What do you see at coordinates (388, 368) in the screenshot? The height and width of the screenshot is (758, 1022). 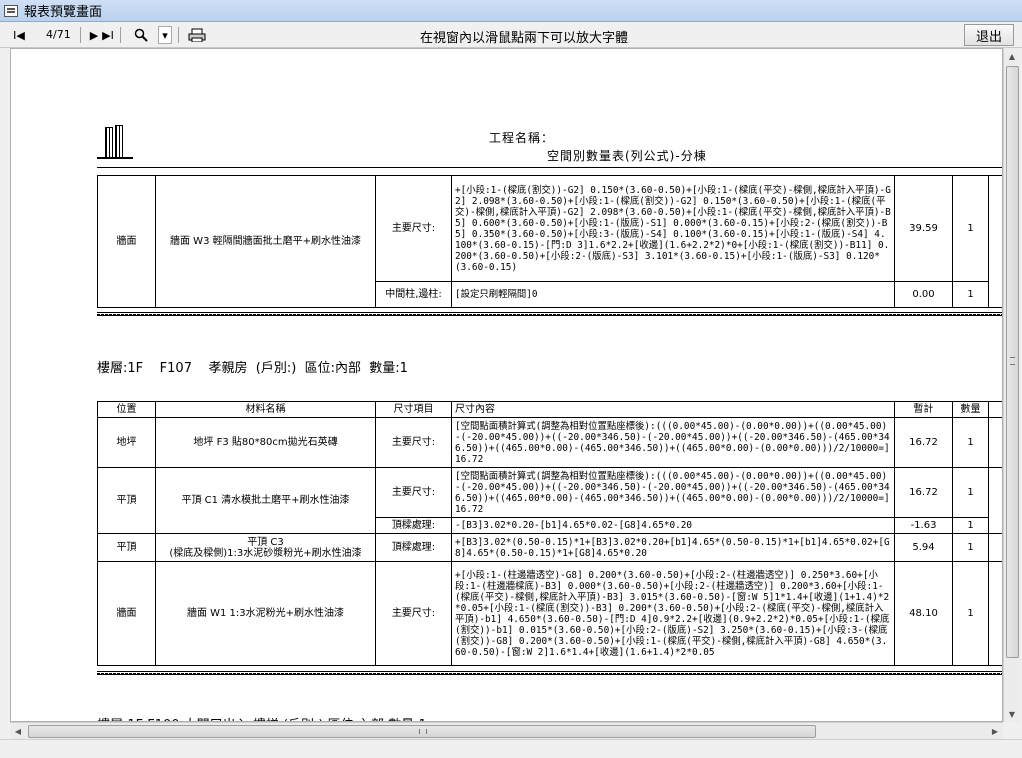 I see `count-label: 數量:1` at bounding box center [388, 368].